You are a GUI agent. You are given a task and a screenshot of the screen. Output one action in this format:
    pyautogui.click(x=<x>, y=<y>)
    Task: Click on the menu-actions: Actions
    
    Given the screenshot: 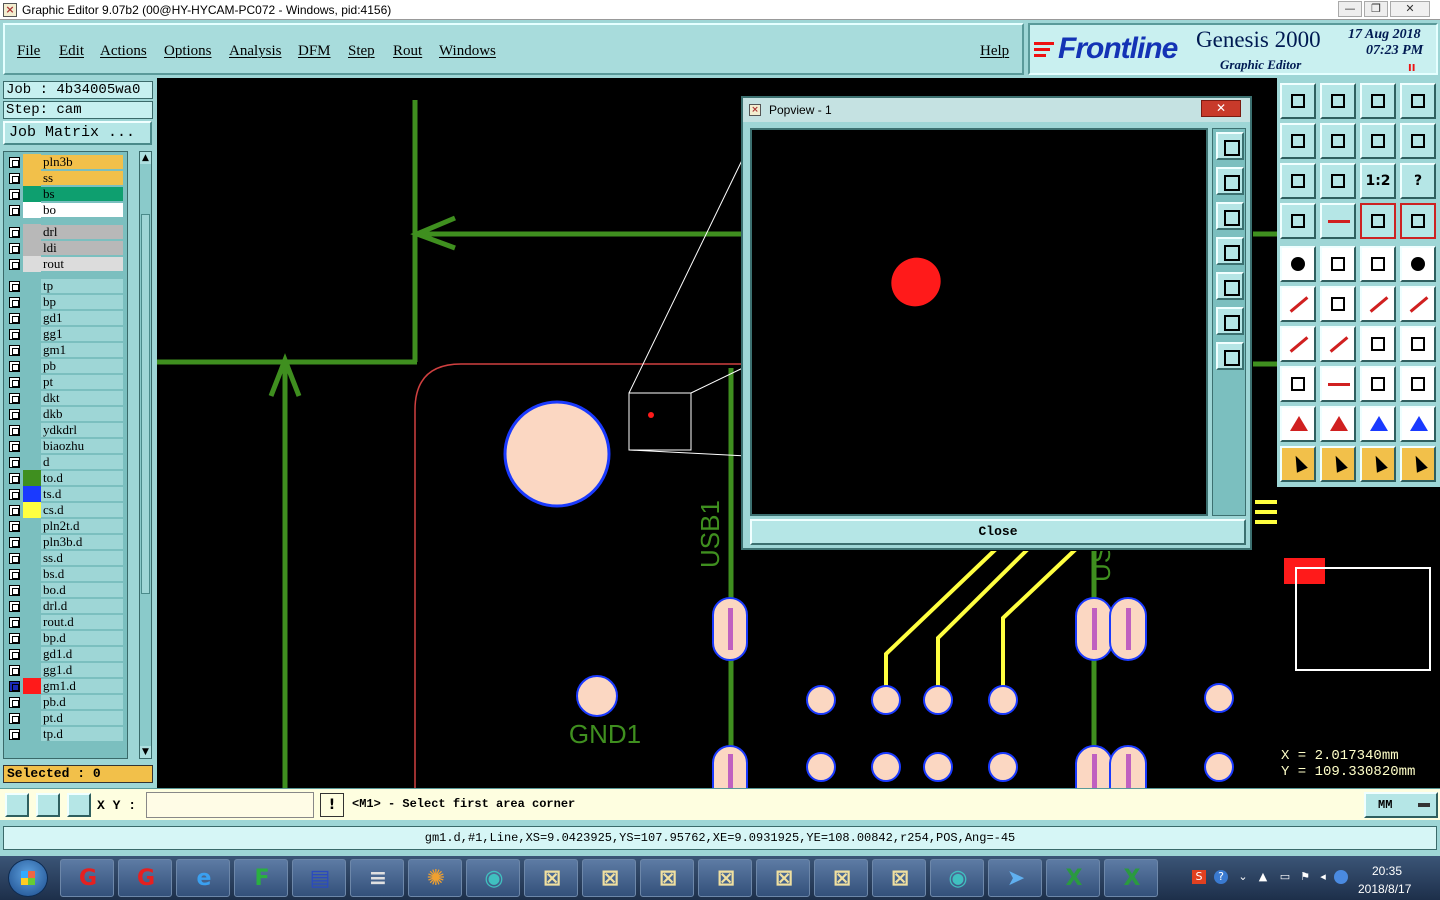 What is the action you would take?
    pyautogui.click(x=123, y=51)
    